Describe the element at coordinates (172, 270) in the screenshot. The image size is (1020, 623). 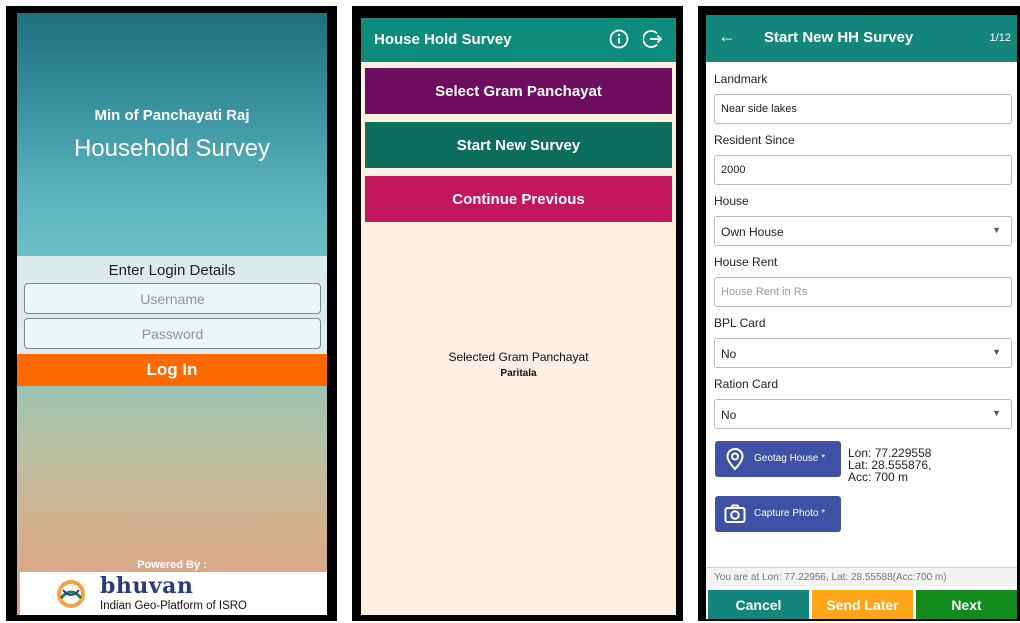
I see `login-header: Enter Login Details` at that location.